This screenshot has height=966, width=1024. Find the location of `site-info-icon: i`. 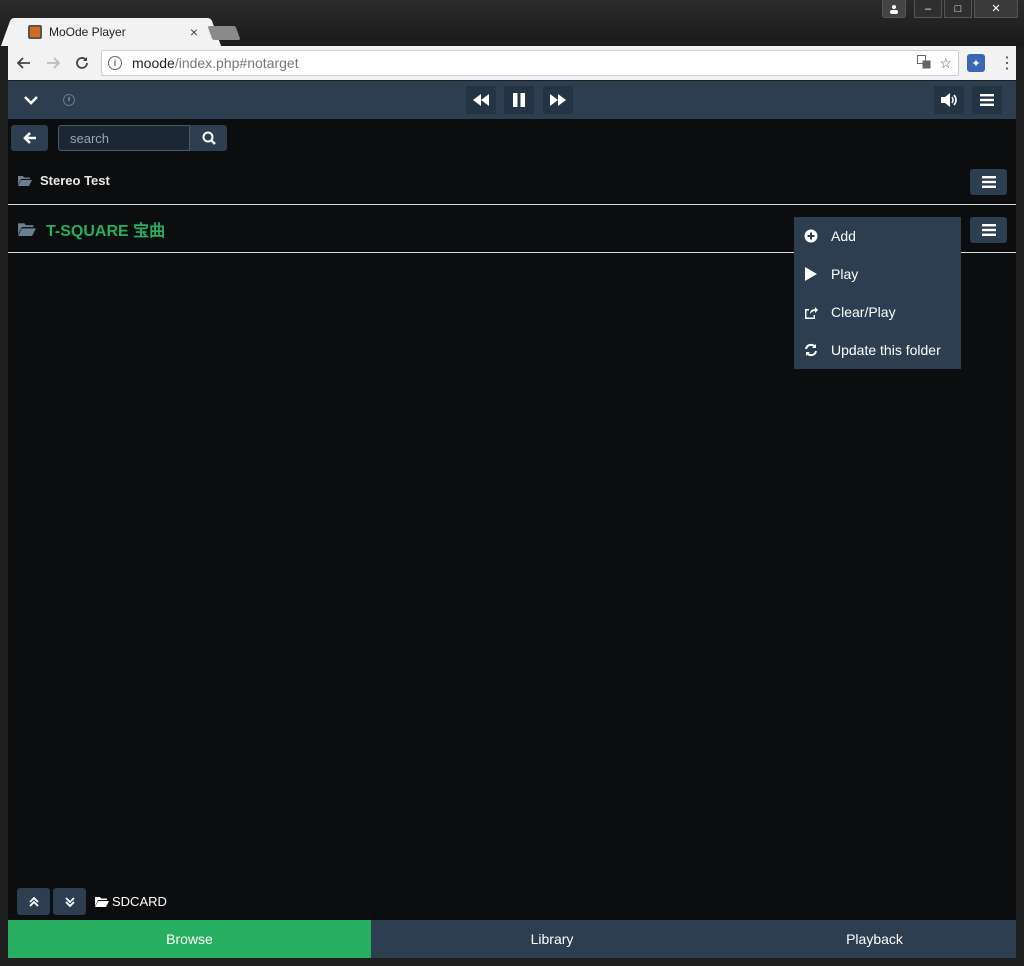

site-info-icon: i is located at coordinates (115, 63).